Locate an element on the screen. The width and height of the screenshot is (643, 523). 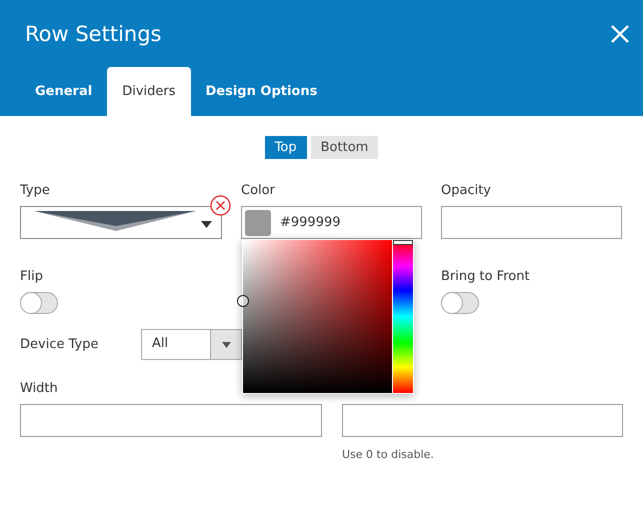
field-label: Flip is located at coordinates (32, 277).